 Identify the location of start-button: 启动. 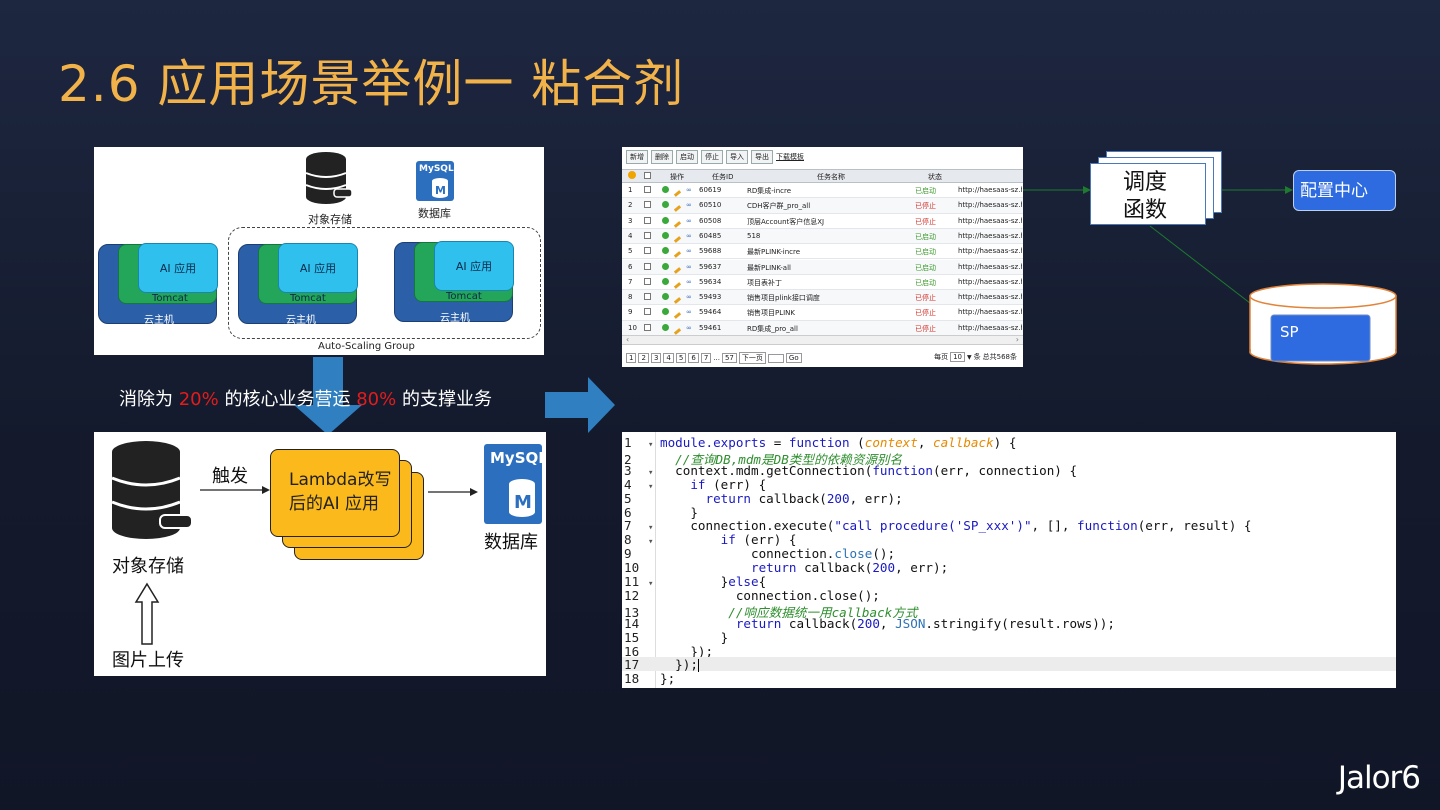
(687, 157).